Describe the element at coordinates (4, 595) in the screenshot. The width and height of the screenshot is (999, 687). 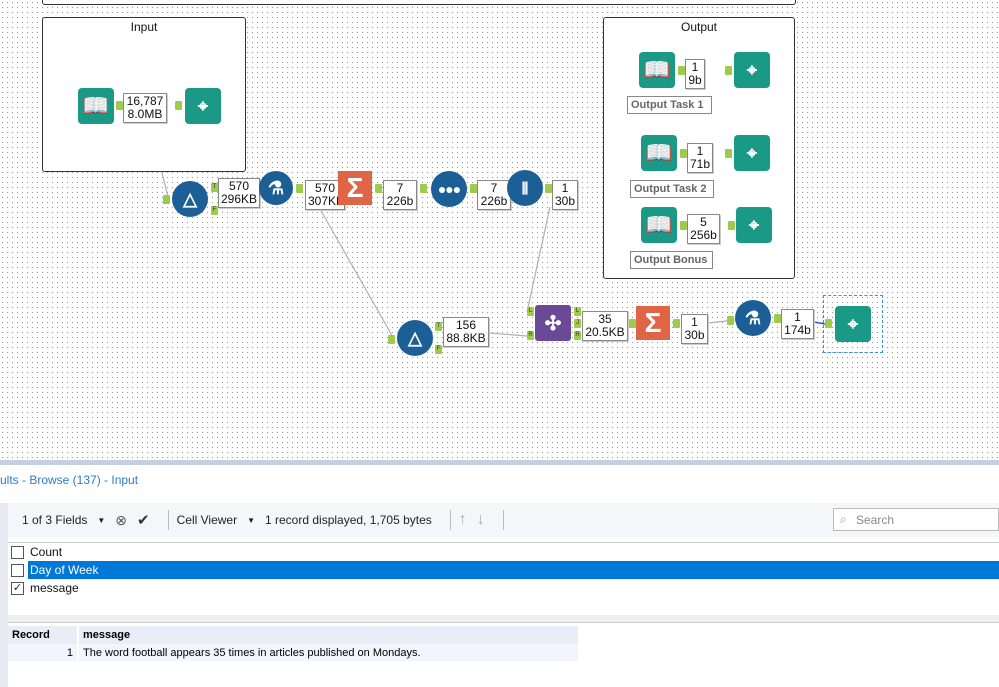
I see `side-strip` at that location.